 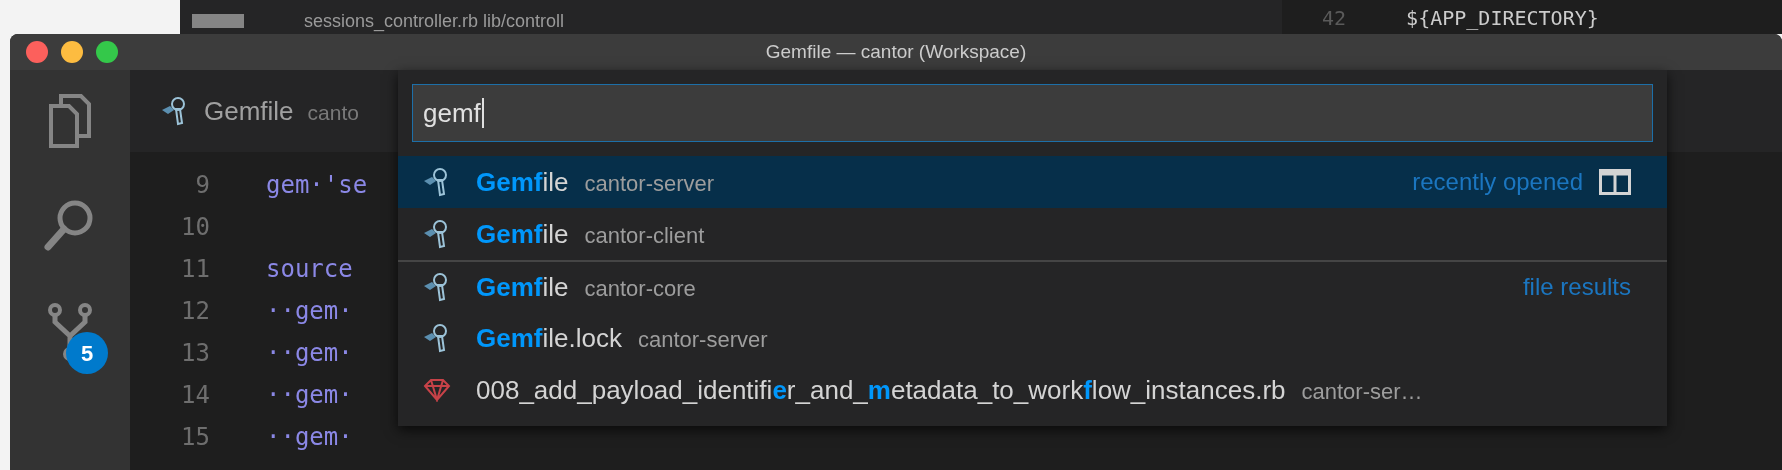 What do you see at coordinates (1032, 286) in the screenshot?
I see `result-item: Gemfile cantor-core file results` at bounding box center [1032, 286].